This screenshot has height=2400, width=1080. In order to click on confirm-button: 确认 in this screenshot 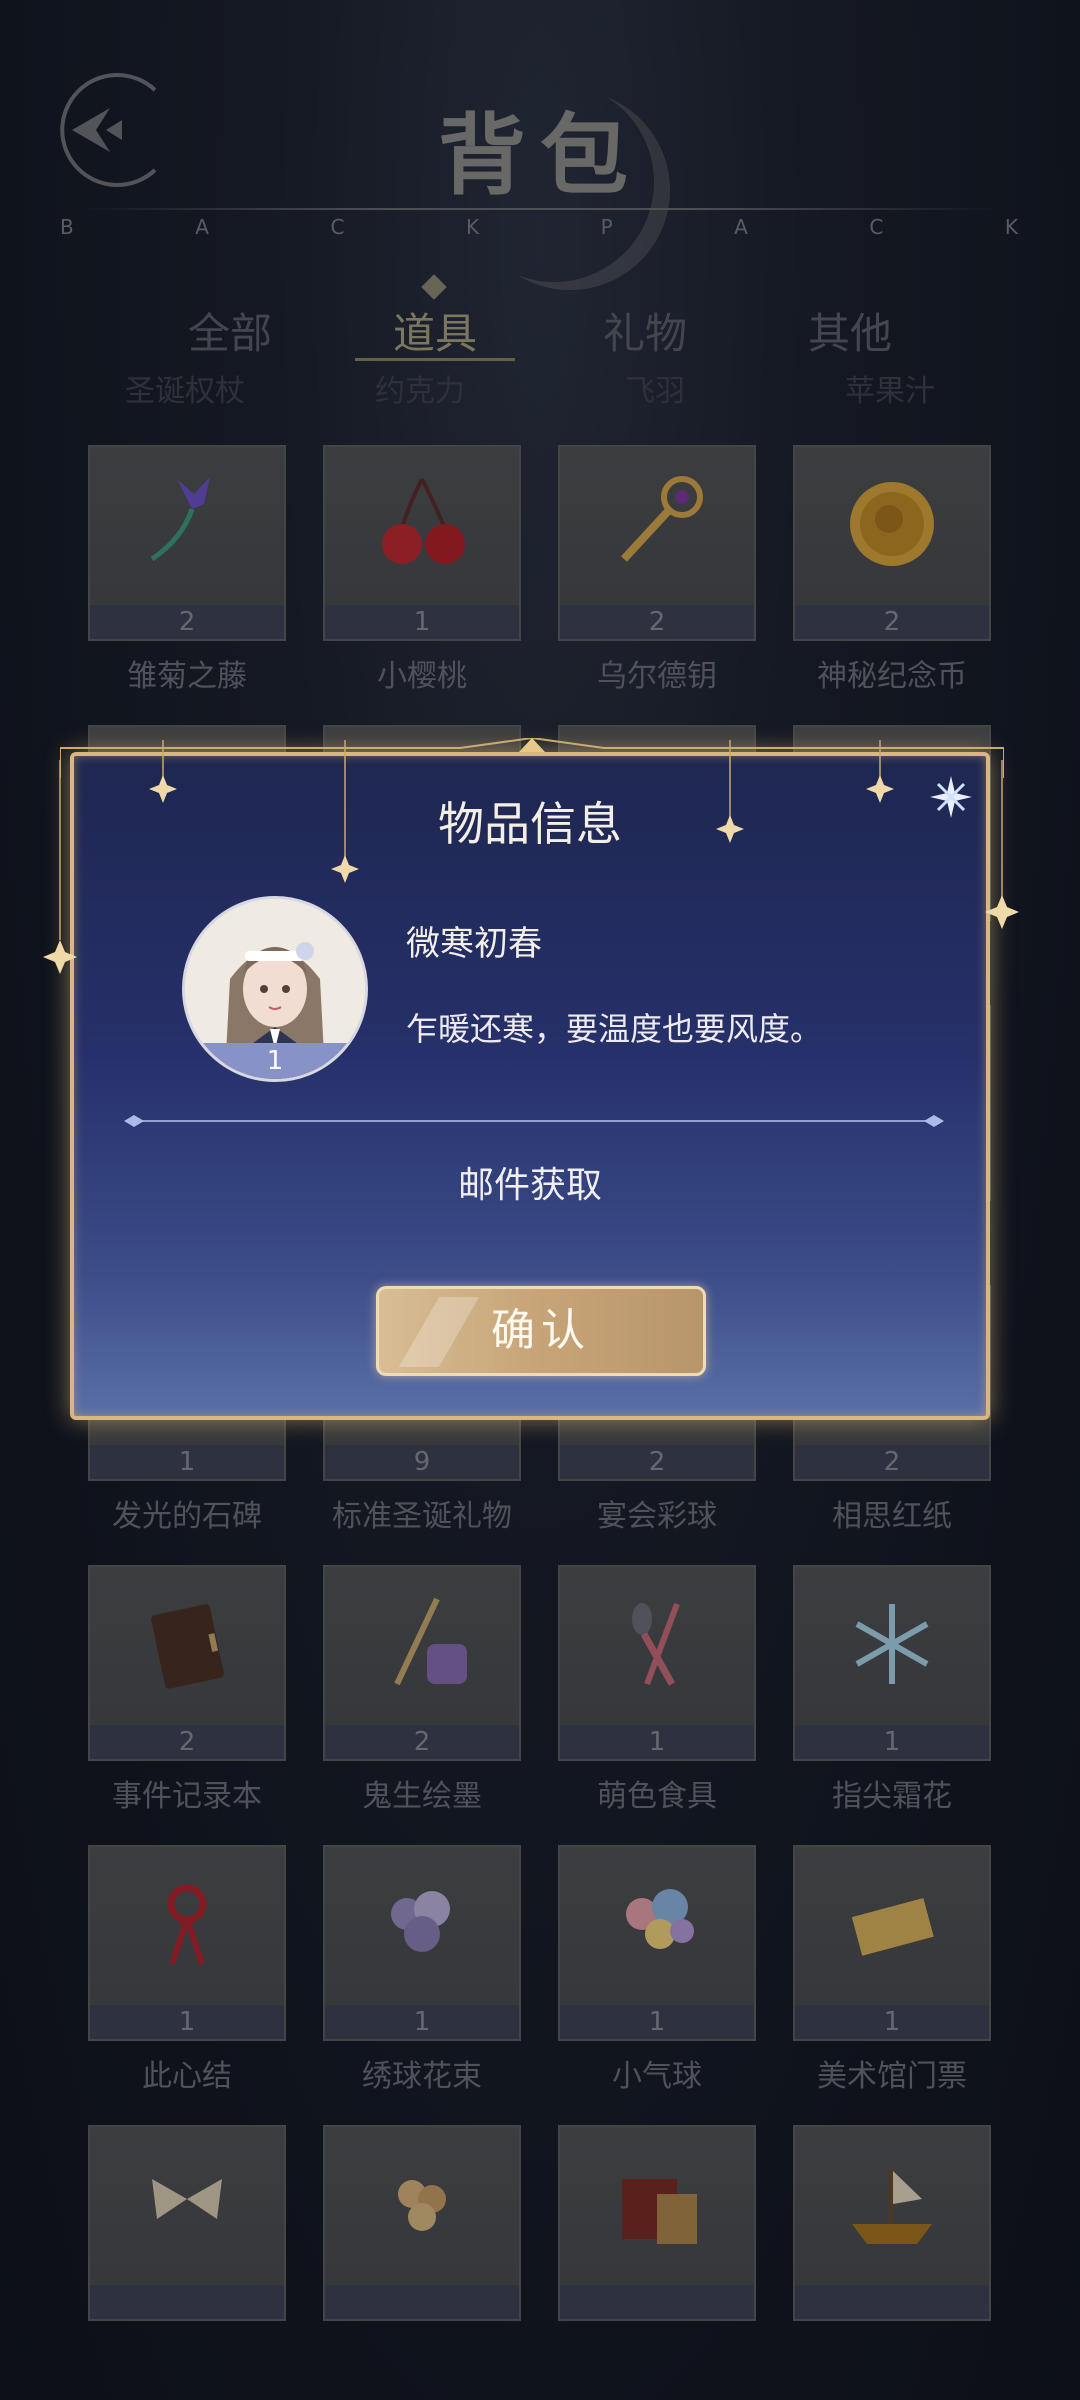, I will do `click(541, 1331)`.